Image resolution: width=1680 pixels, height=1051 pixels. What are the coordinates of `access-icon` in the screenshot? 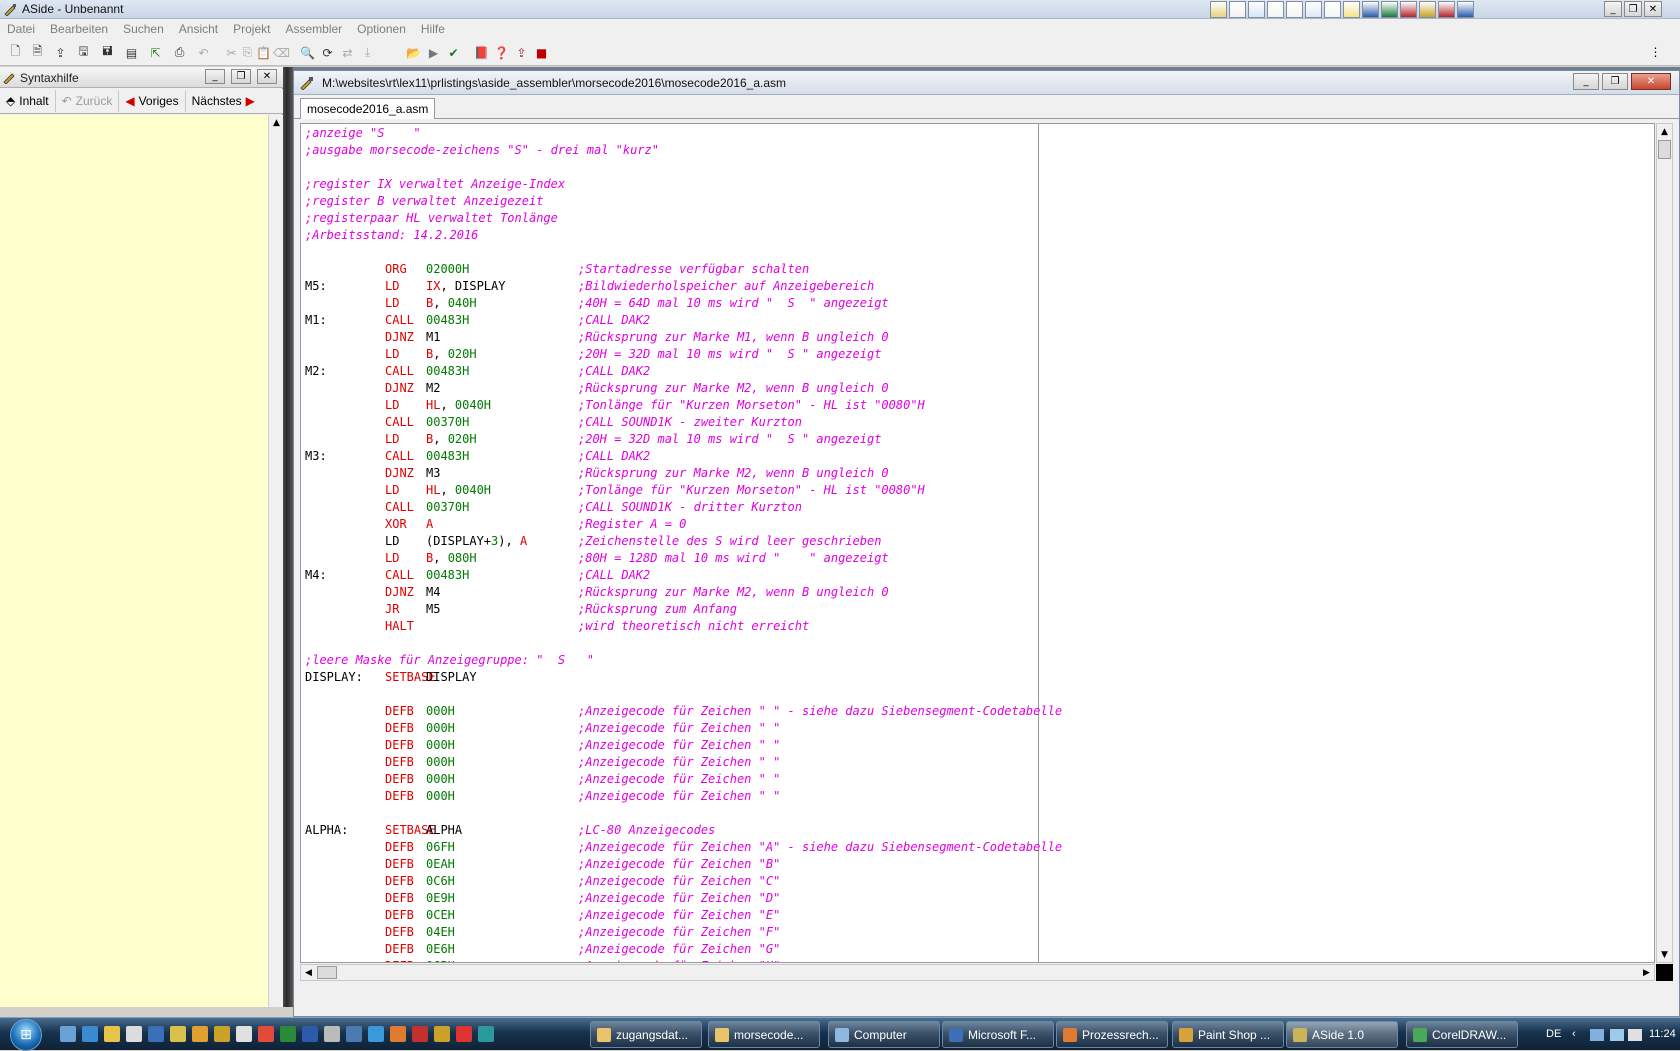 It's located at (1408, 9).